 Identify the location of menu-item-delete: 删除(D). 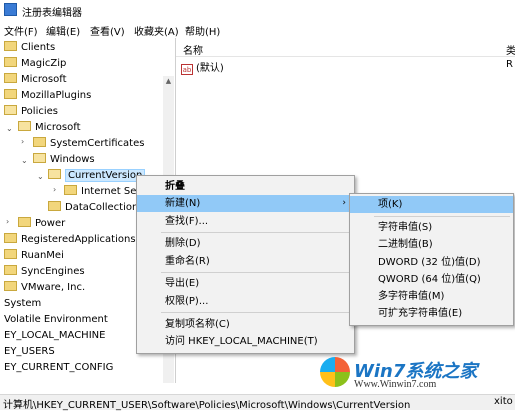
(245, 243).